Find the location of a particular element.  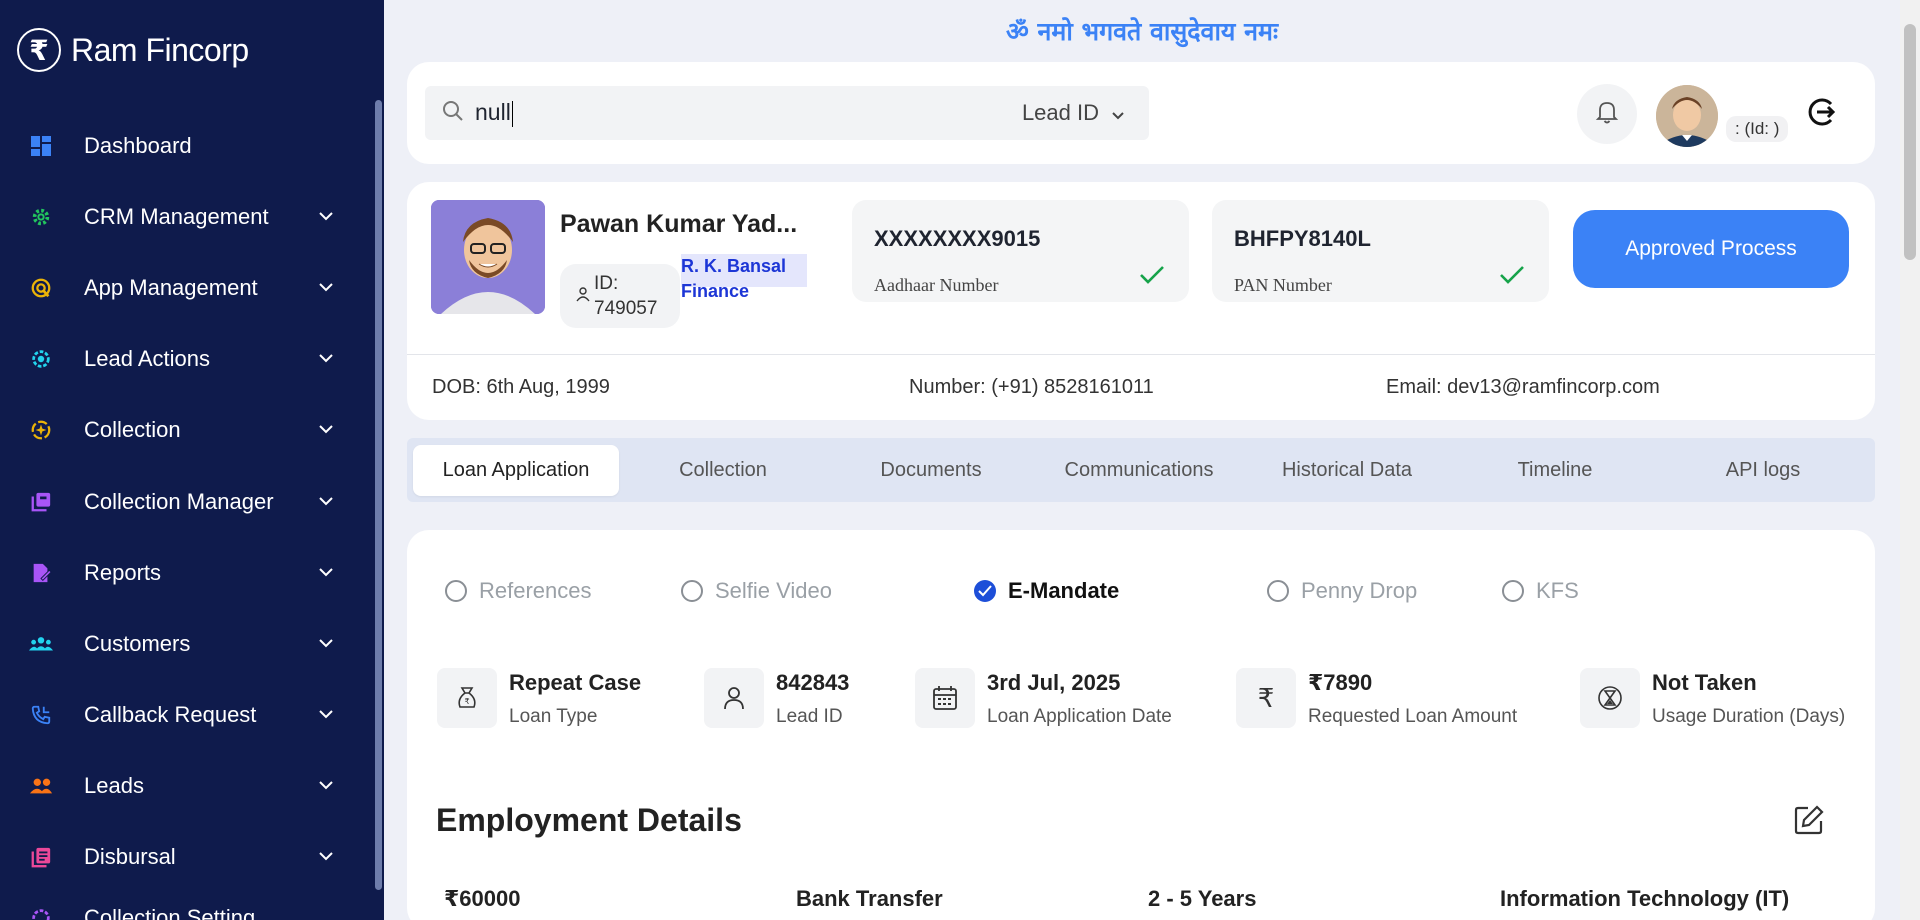

sidebar-scrollbar is located at coordinates (378, 495).